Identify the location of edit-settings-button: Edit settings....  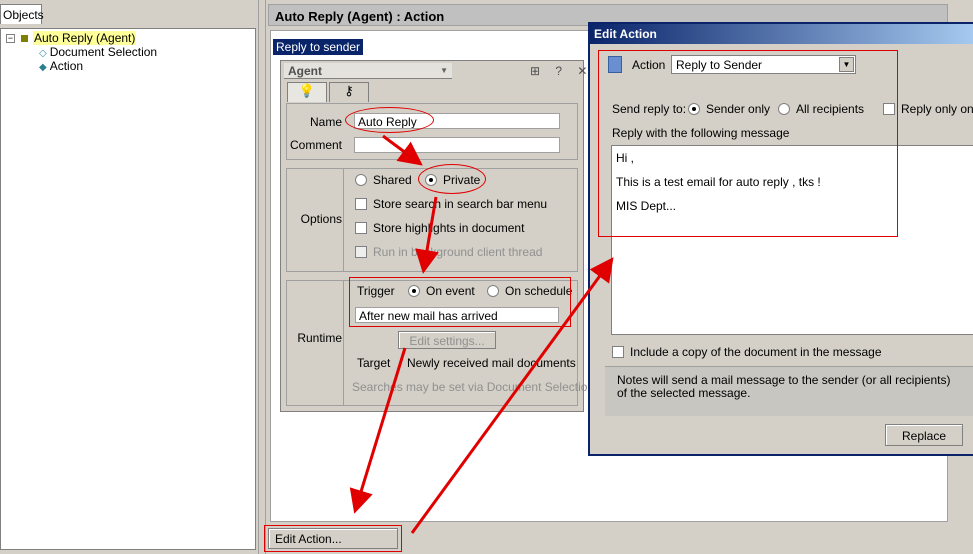
(447, 340).